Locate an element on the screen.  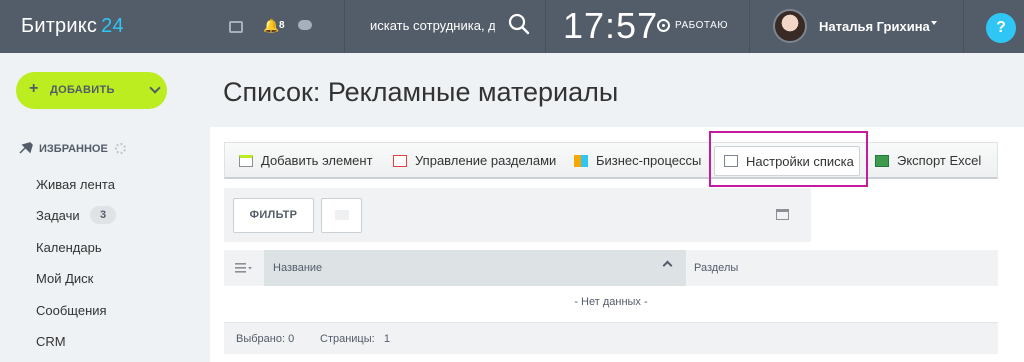
sidebar-item-live-feed: Живая лента is located at coordinates (75, 184).